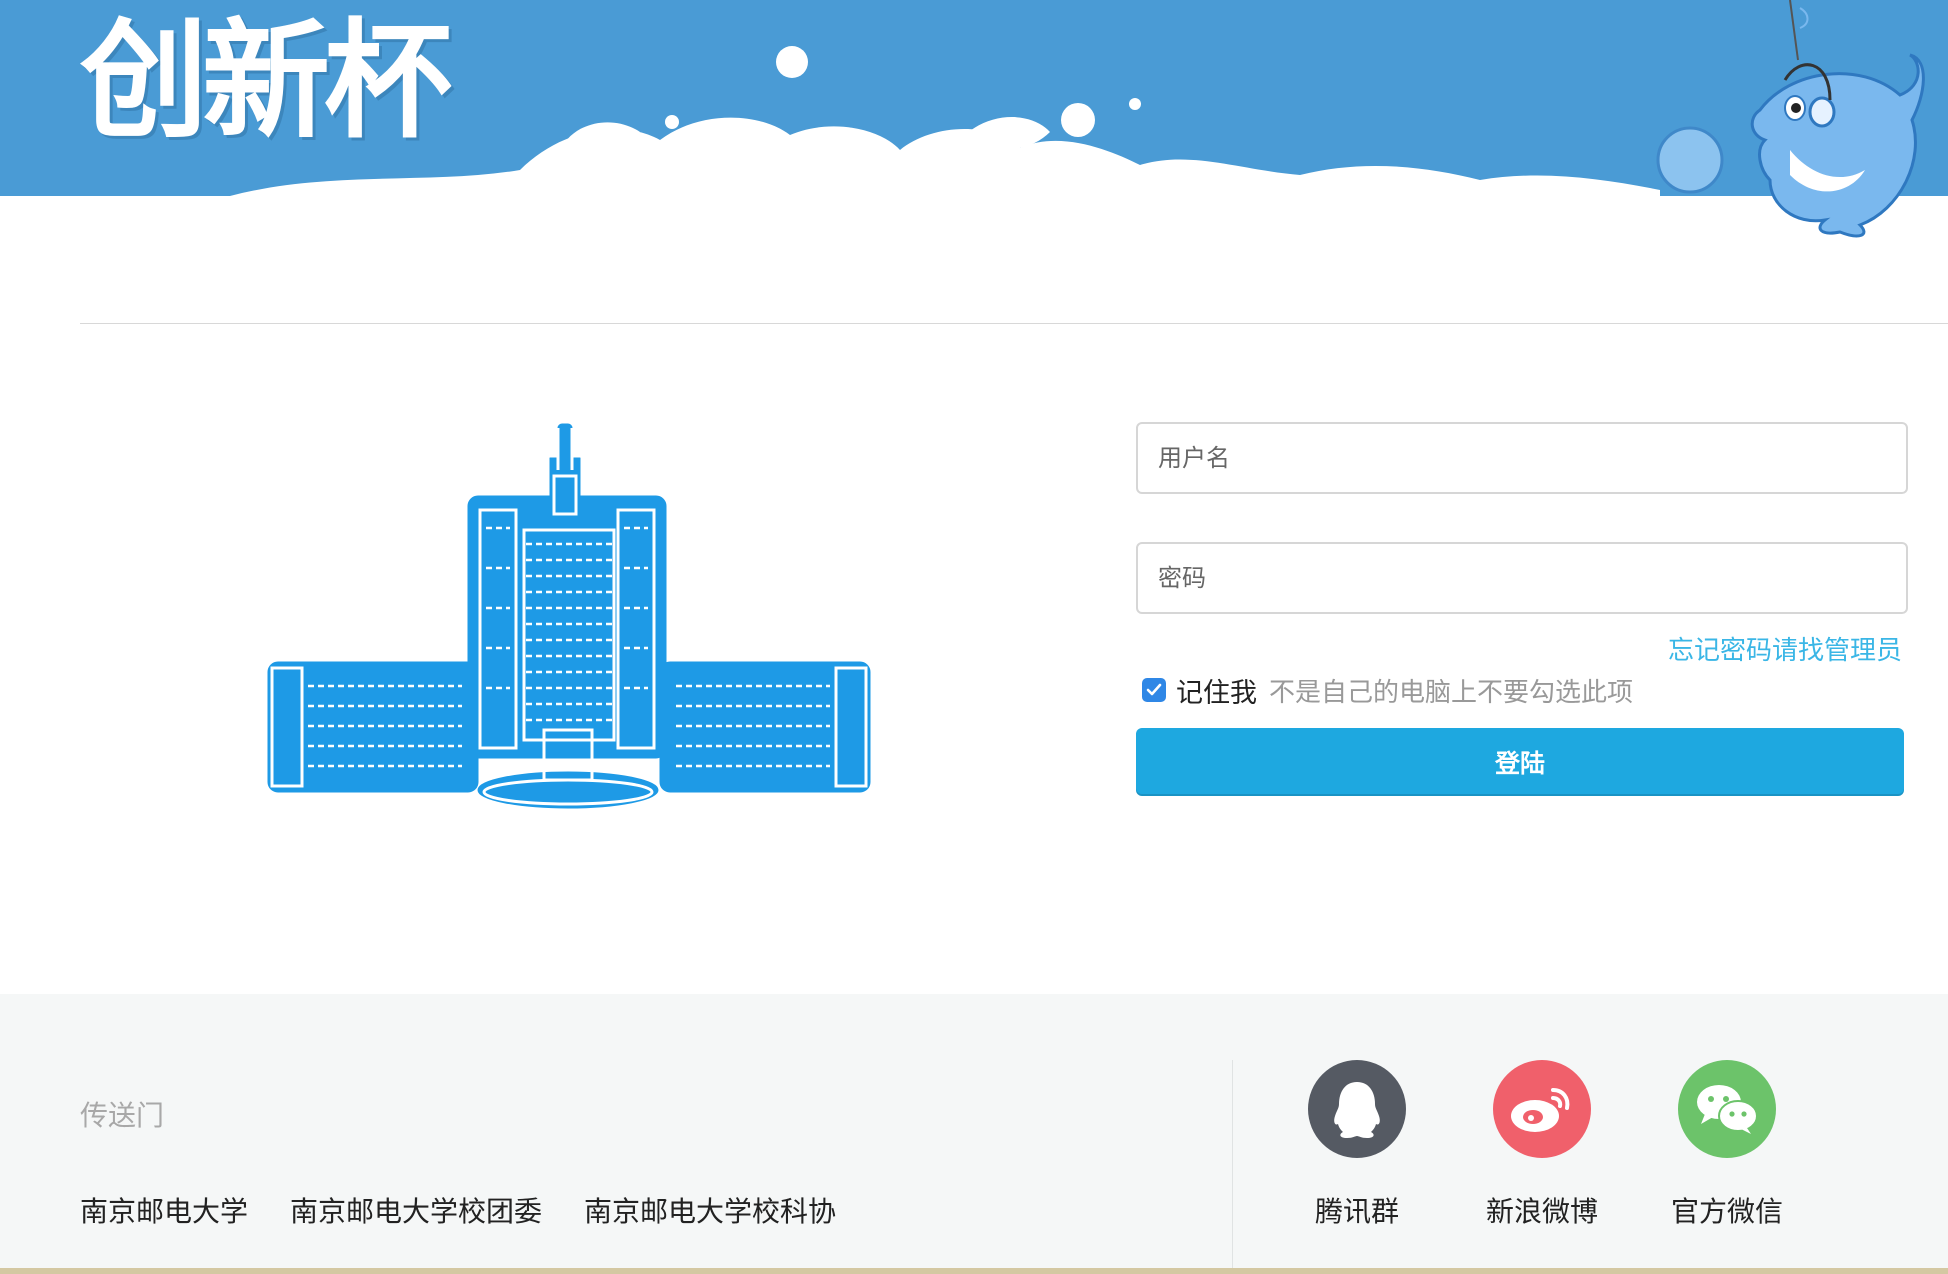 This screenshot has width=1948, height=1274. What do you see at coordinates (1522, 458) in the screenshot?
I see `username-input` at bounding box center [1522, 458].